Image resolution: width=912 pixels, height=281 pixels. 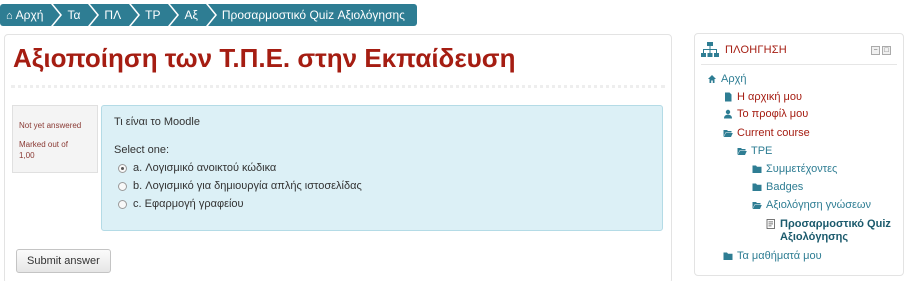 I want to click on answer-option-c: c. Εφαρμογή γραφείου, so click(x=382, y=204).